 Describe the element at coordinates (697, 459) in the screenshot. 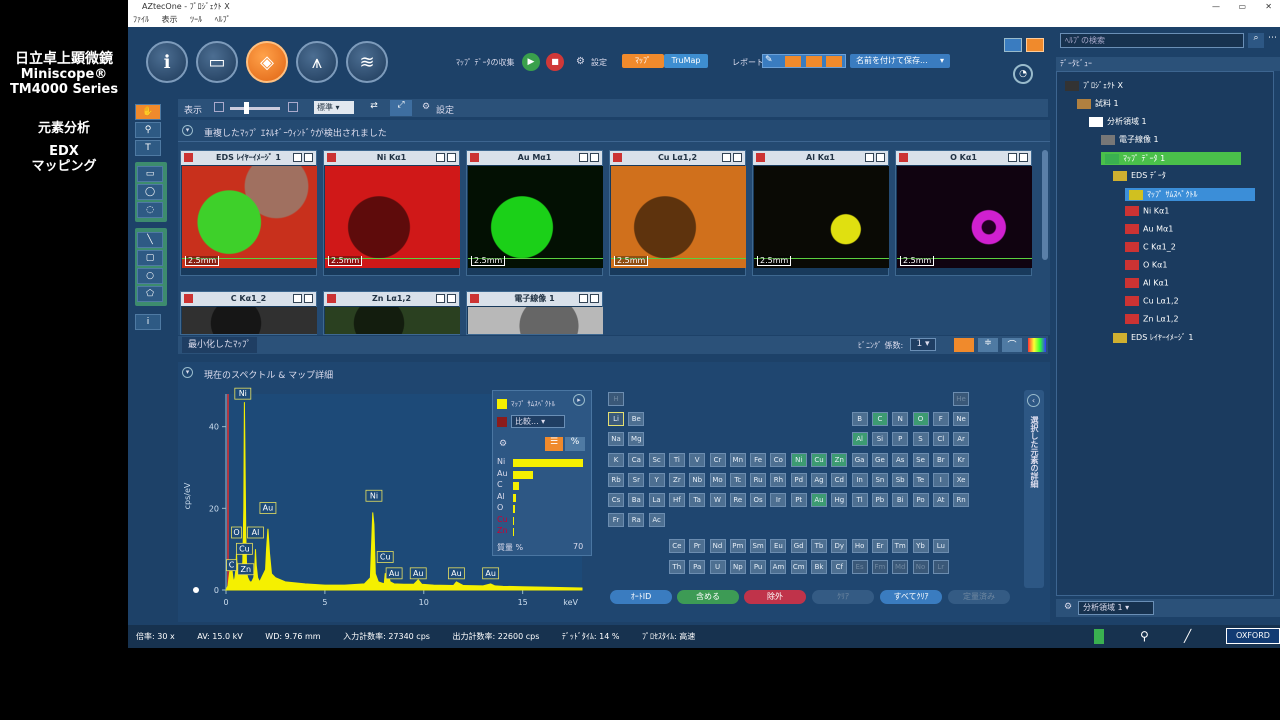

I see `element-V: V` at that location.